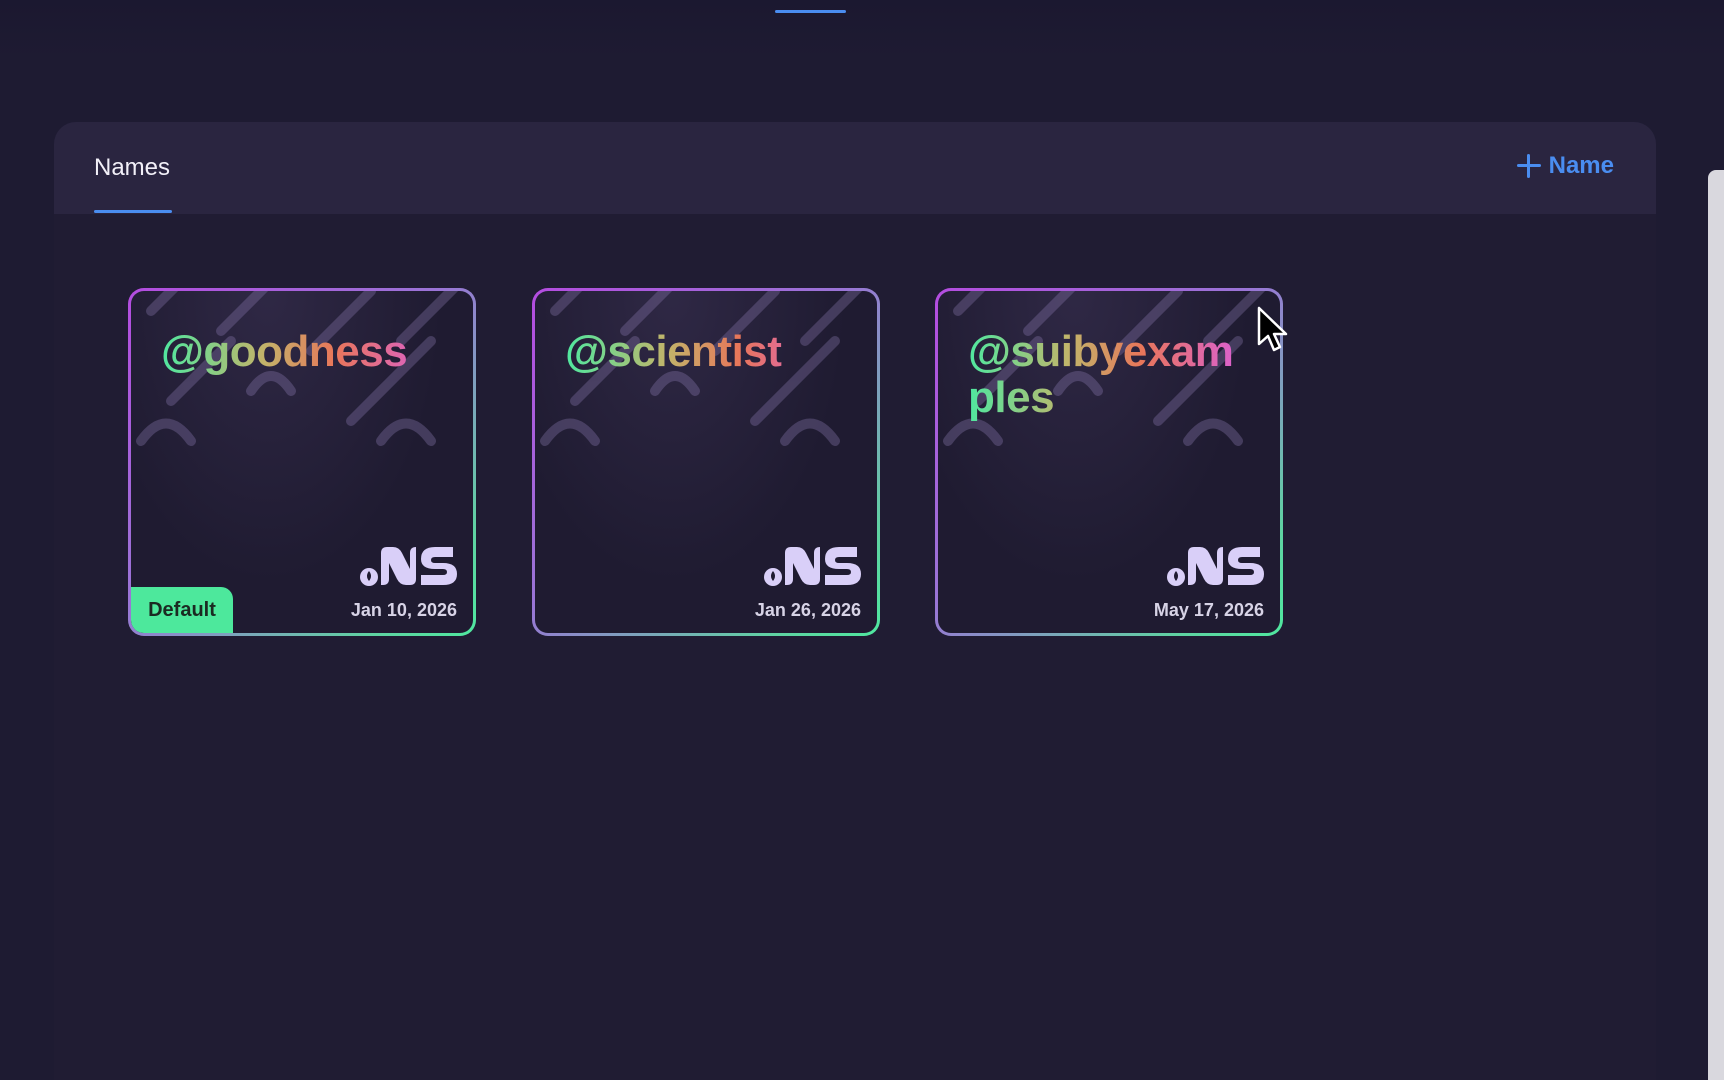  Describe the element at coordinates (306, 352) in the screenshot. I see `name-handle: @goodness` at that location.